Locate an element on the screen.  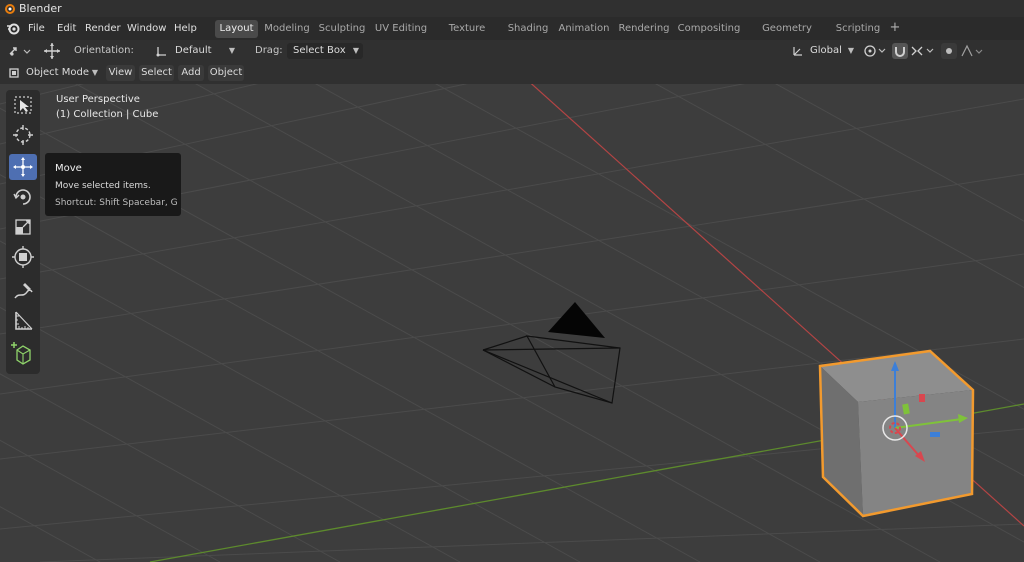
tool-shelf is located at coordinates (23, 232).